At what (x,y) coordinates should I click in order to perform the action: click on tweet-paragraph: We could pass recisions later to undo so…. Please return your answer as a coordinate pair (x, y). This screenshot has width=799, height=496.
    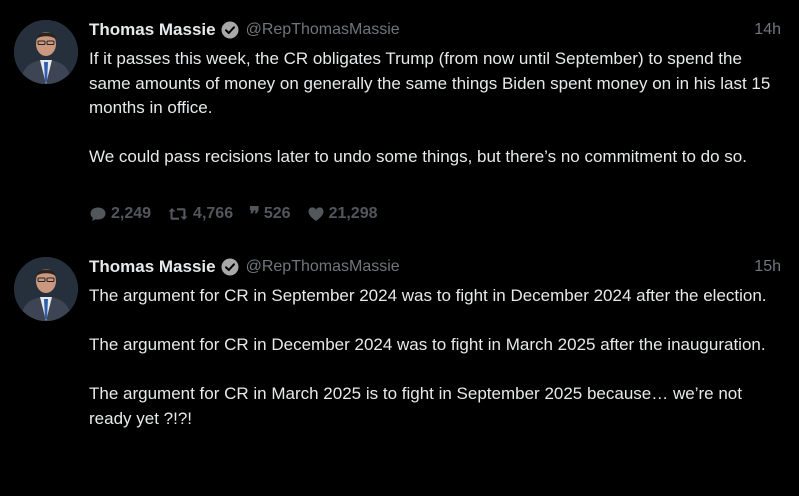
    Looking at the image, I should click on (418, 156).